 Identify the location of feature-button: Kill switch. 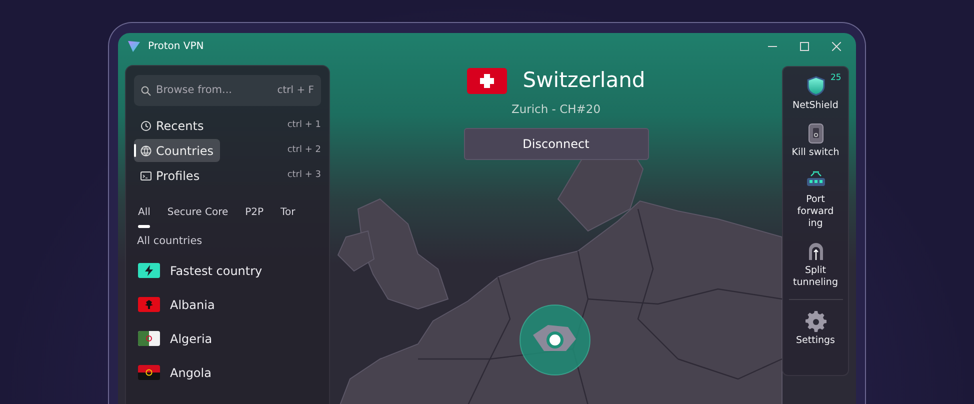
(816, 140).